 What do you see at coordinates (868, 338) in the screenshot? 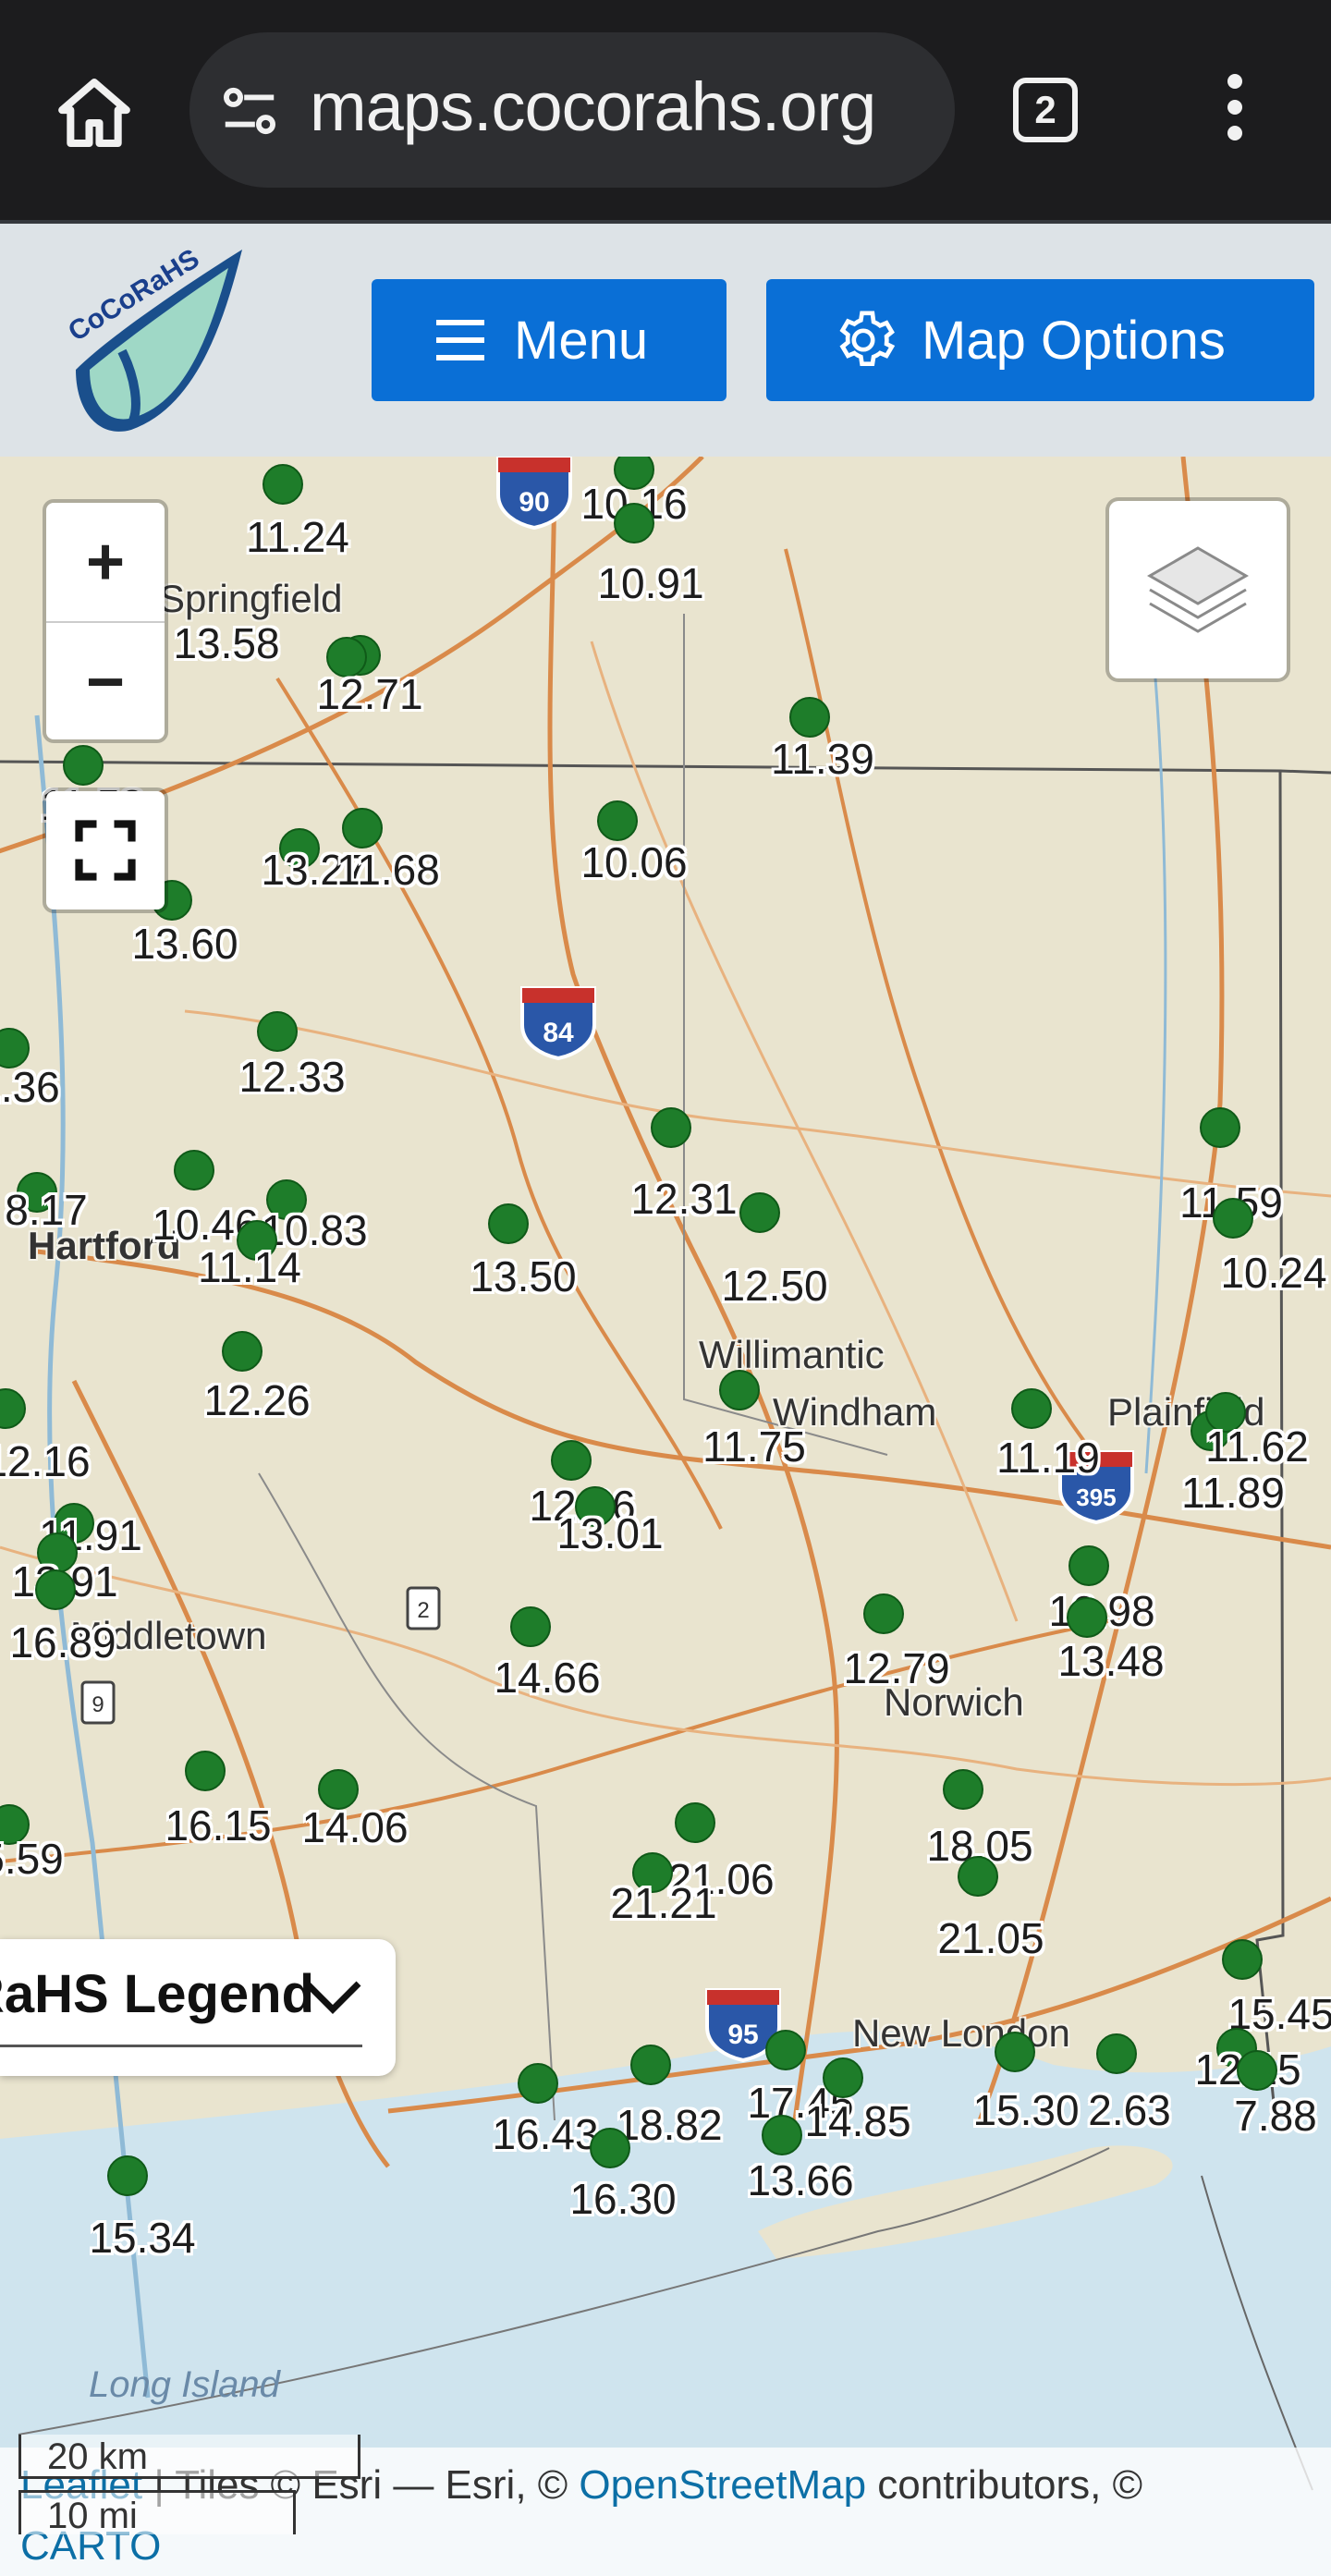
I see `gear-icon` at bounding box center [868, 338].